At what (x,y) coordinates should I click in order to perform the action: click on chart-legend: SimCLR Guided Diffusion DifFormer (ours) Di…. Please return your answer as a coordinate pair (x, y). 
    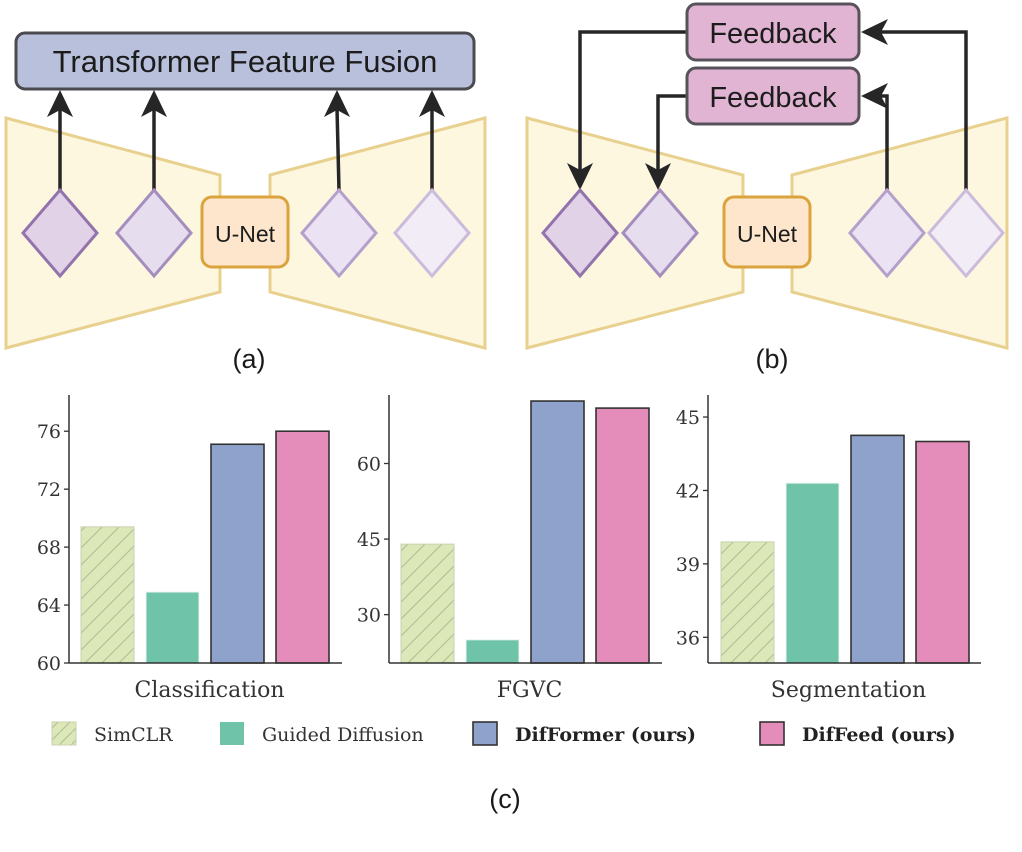
    Looking at the image, I should click on (503, 733).